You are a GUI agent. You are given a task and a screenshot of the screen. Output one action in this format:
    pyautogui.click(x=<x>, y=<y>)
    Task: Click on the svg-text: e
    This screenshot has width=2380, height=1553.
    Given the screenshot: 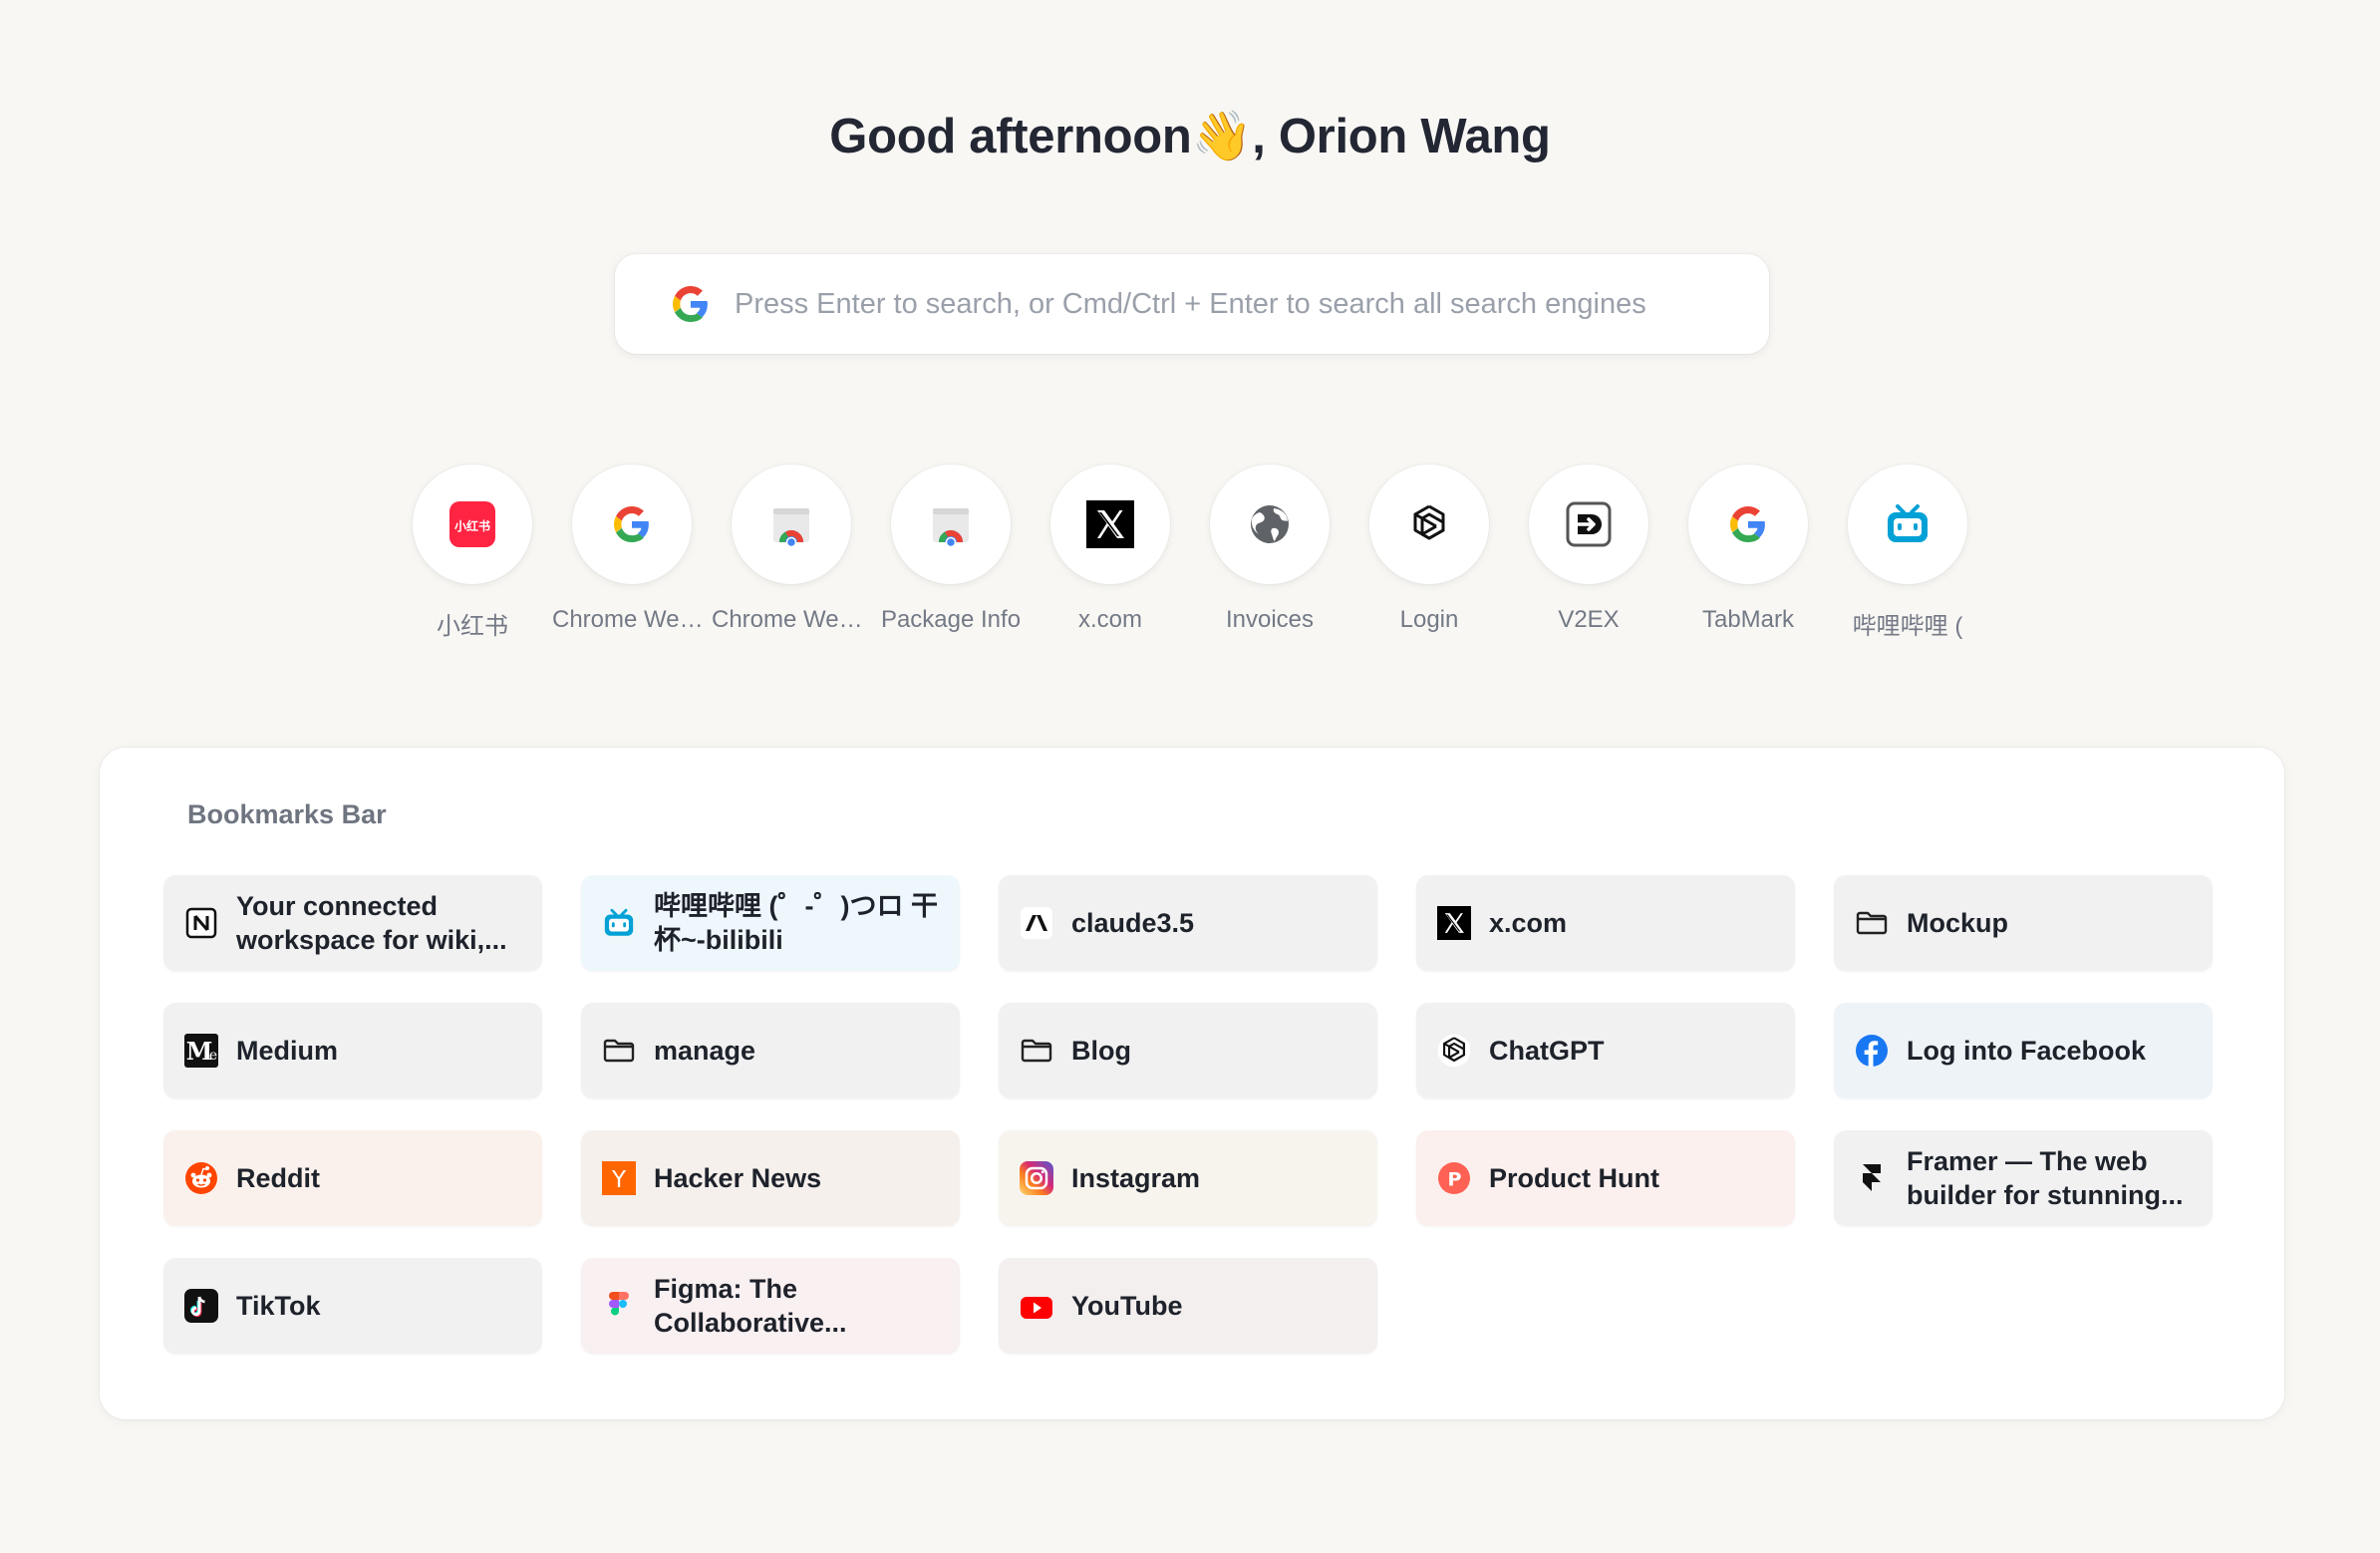 What is the action you would take?
    pyautogui.click(x=213, y=1056)
    